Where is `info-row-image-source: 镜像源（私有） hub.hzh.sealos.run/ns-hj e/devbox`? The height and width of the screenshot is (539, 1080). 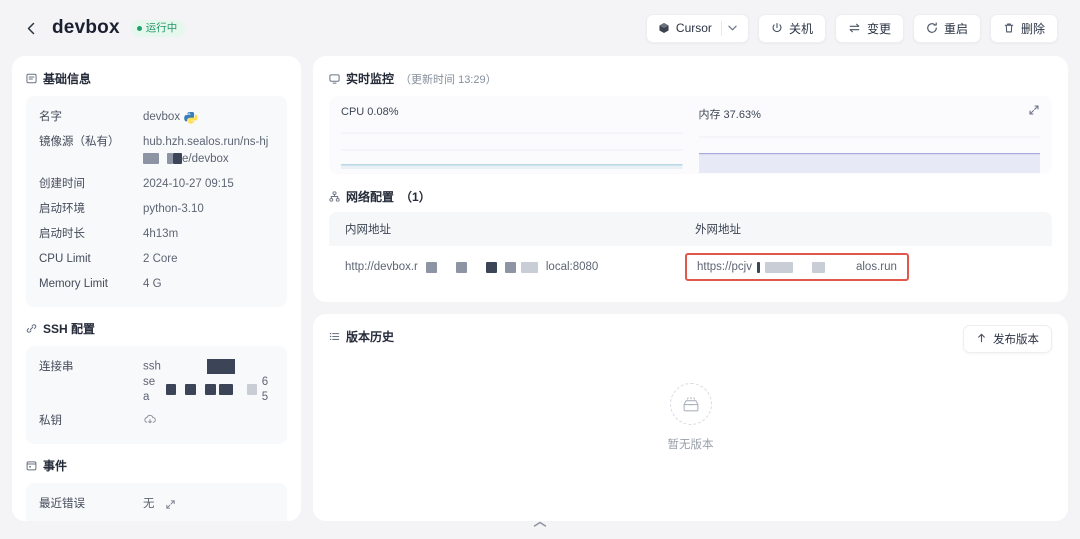 info-row-image-source: 镜像源（私有） hub.hzh.sealos.run/ns-hj e/devbox is located at coordinates (156, 151).